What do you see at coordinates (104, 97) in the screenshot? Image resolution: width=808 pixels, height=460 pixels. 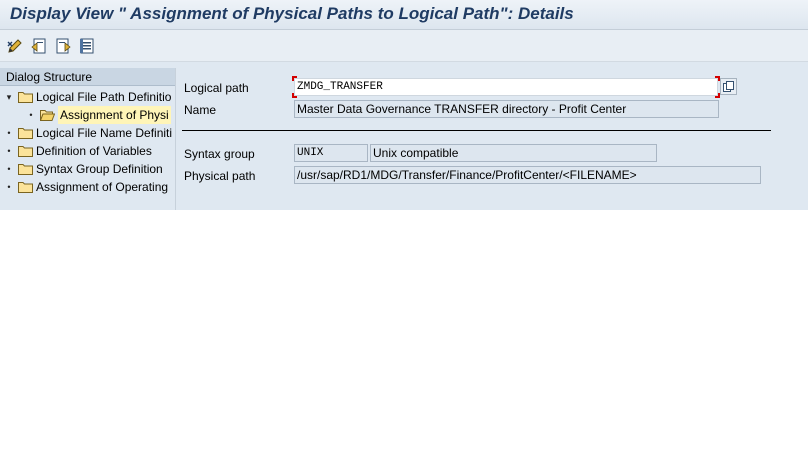 I see `tree-item-label: Logical File Path Definitio` at bounding box center [104, 97].